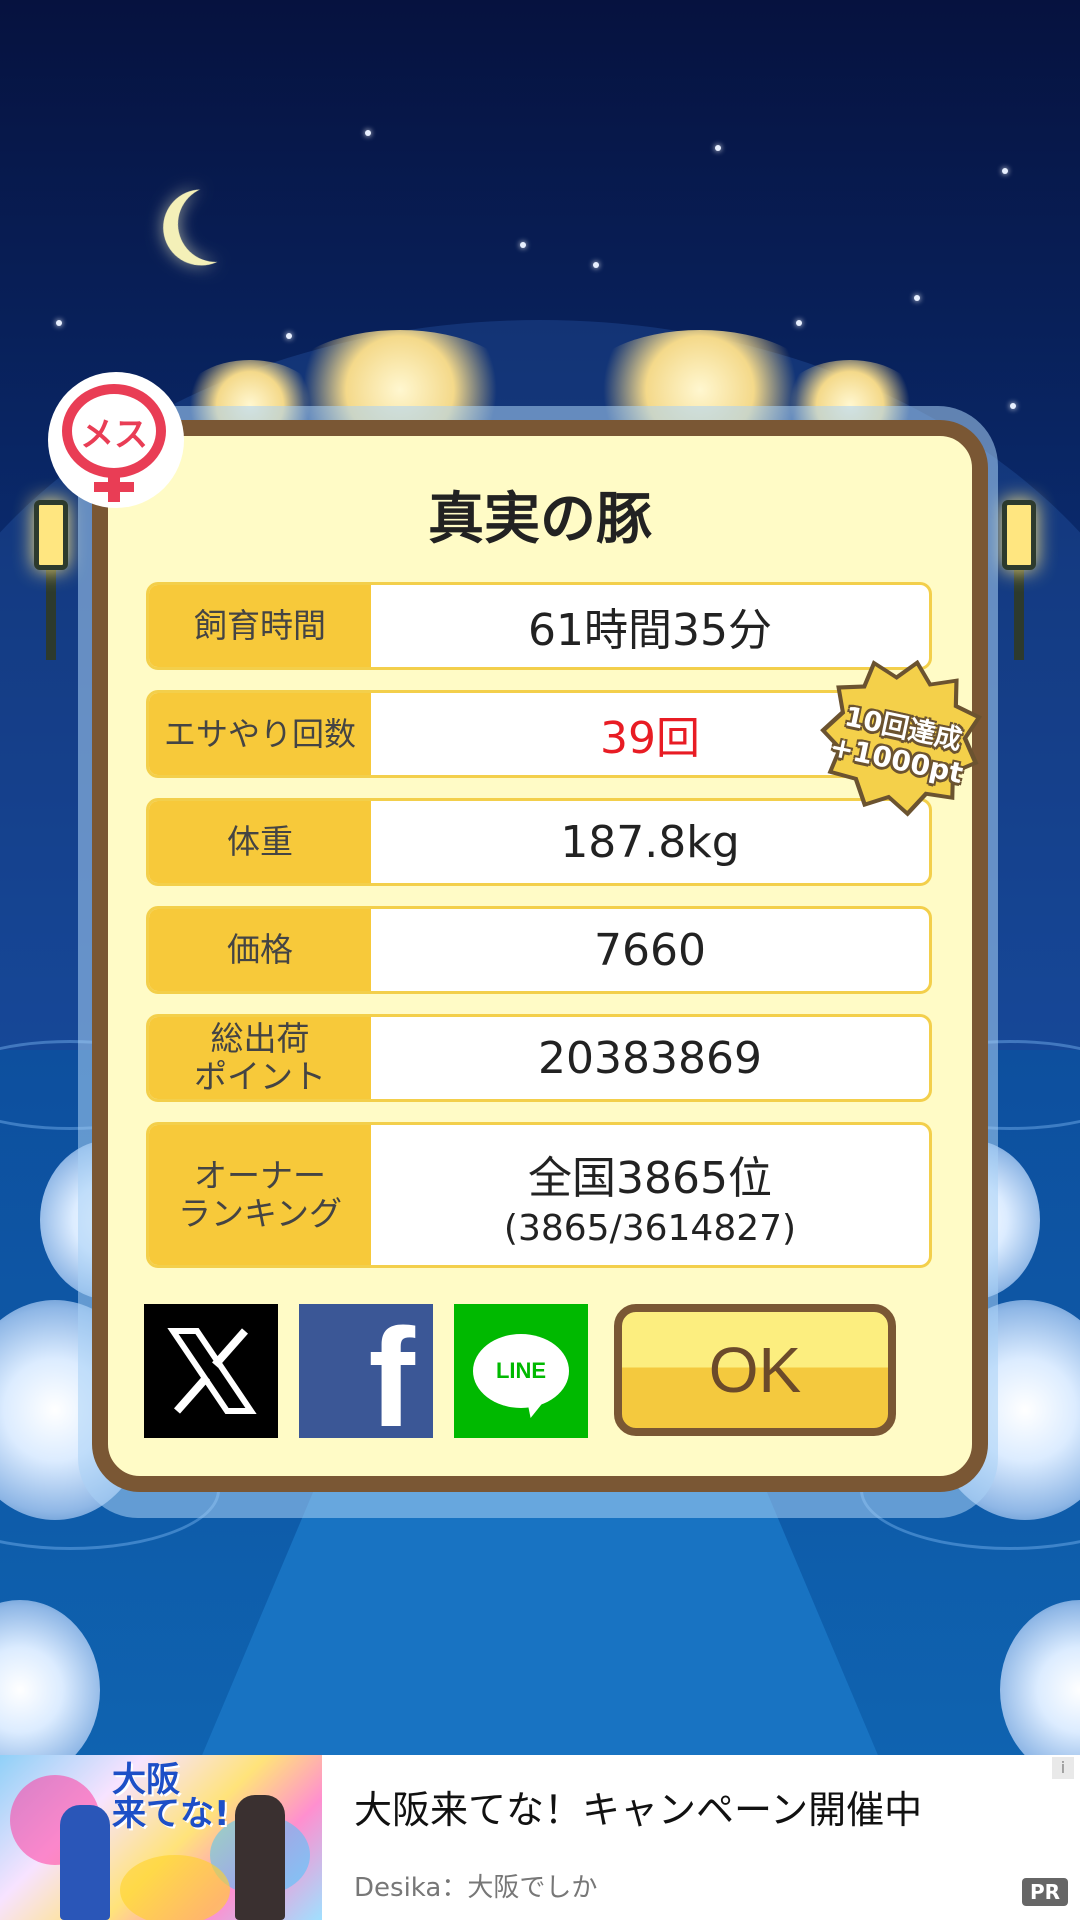  What do you see at coordinates (755, 1370) in the screenshot?
I see `ok-button: OK` at bounding box center [755, 1370].